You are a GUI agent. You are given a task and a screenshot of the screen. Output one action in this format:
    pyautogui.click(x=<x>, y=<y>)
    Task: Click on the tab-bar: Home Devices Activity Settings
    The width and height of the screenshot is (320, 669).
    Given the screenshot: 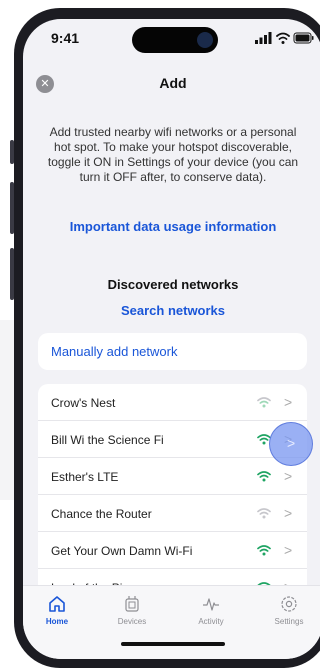 What is the action you would take?
    pyautogui.click(x=171, y=622)
    